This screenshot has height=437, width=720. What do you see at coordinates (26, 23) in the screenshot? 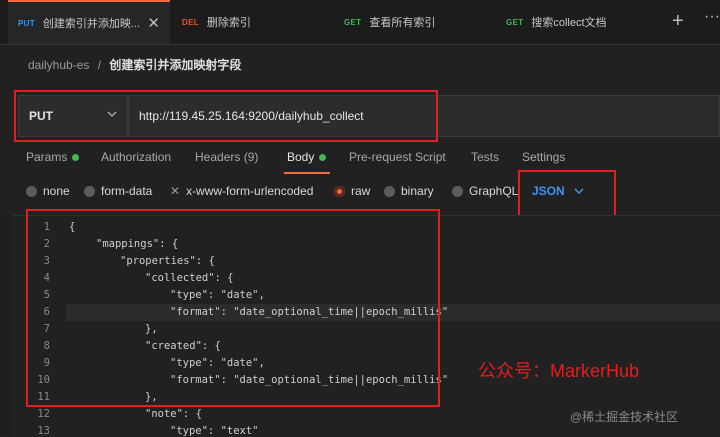
I see `method-badge: PUT` at bounding box center [26, 23].